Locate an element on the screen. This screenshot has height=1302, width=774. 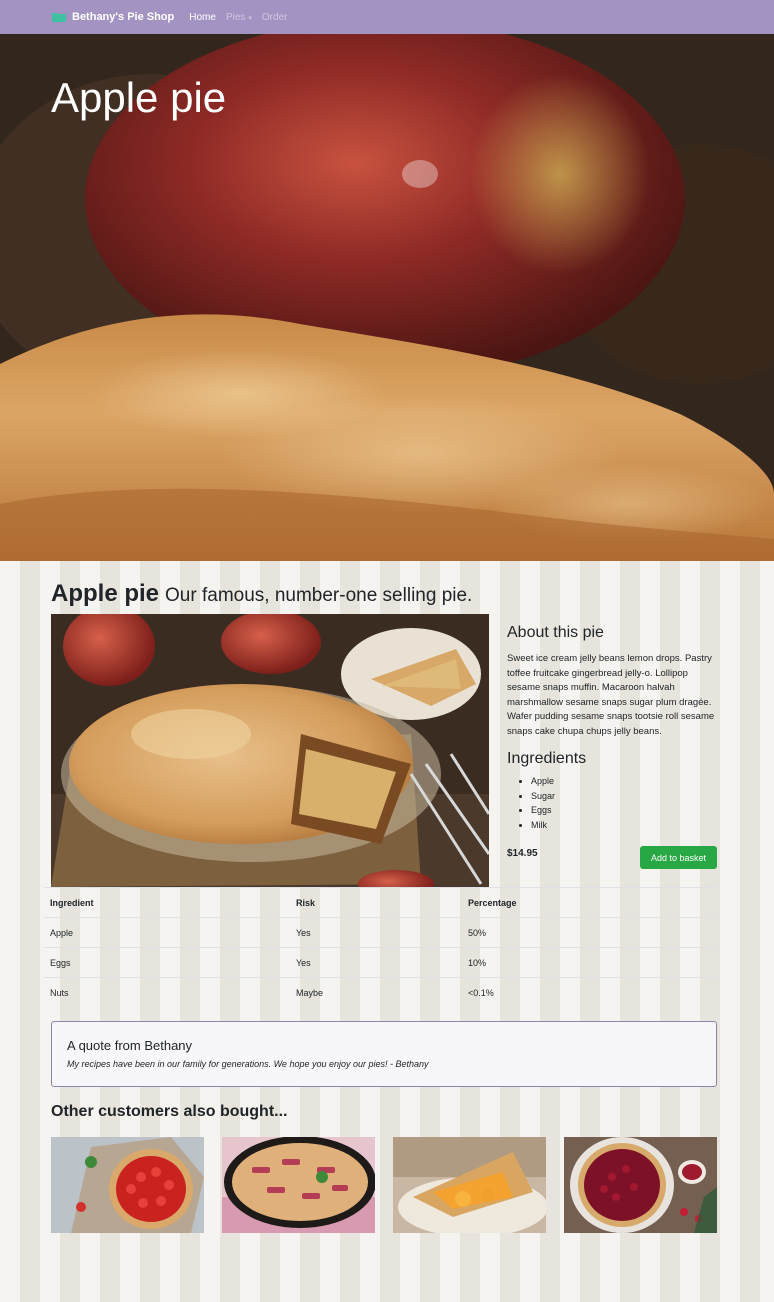
table-row: Eggs Yes 10% is located at coordinates (381, 962).